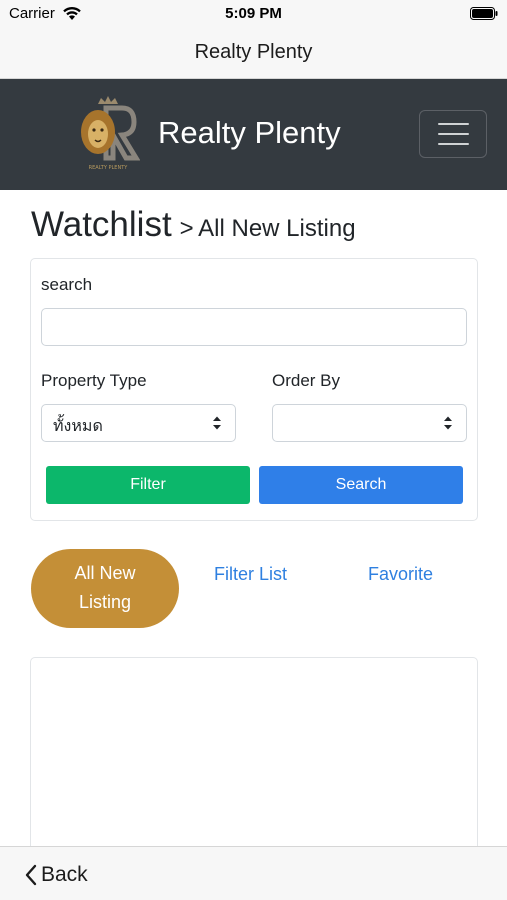 The width and height of the screenshot is (507, 900). What do you see at coordinates (78, 426) in the screenshot?
I see `property-type-value: ทั้งหมด` at bounding box center [78, 426].